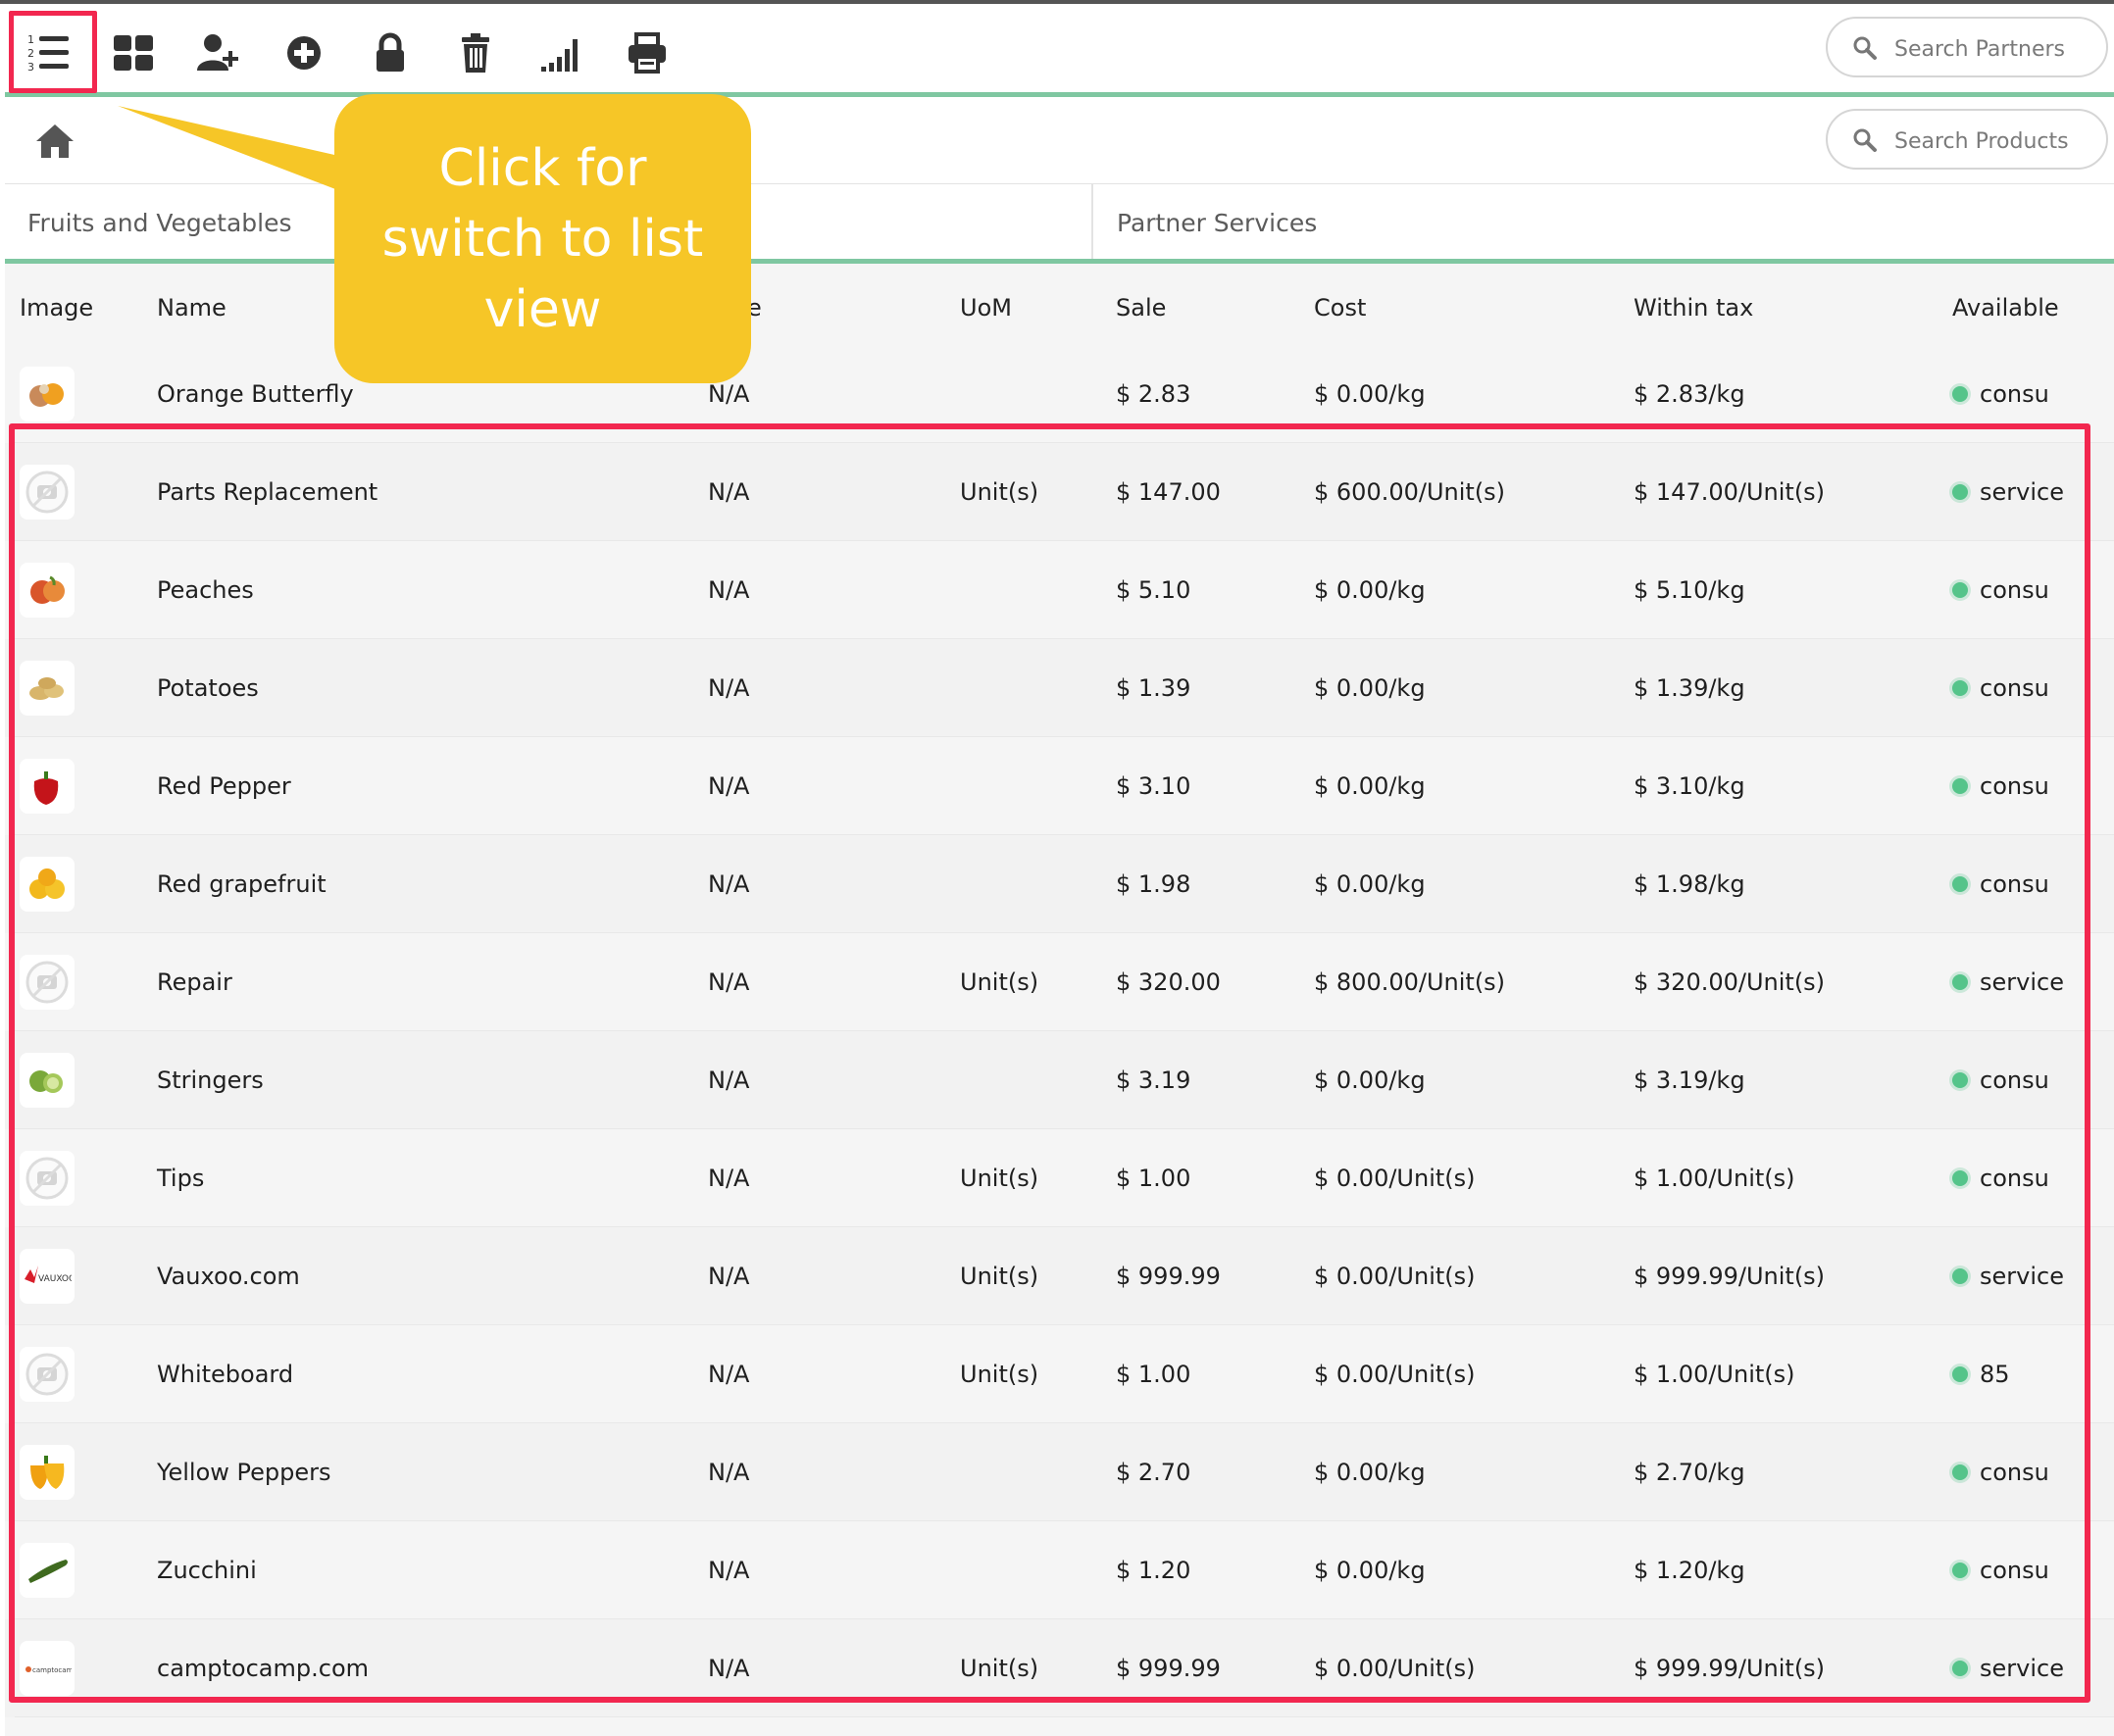 The height and width of the screenshot is (1736, 2114). I want to click on search-partners-box, so click(1967, 47).